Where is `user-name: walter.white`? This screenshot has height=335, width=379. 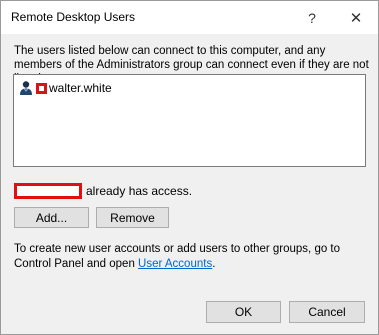 user-name: walter.white is located at coordinates (80, 88).